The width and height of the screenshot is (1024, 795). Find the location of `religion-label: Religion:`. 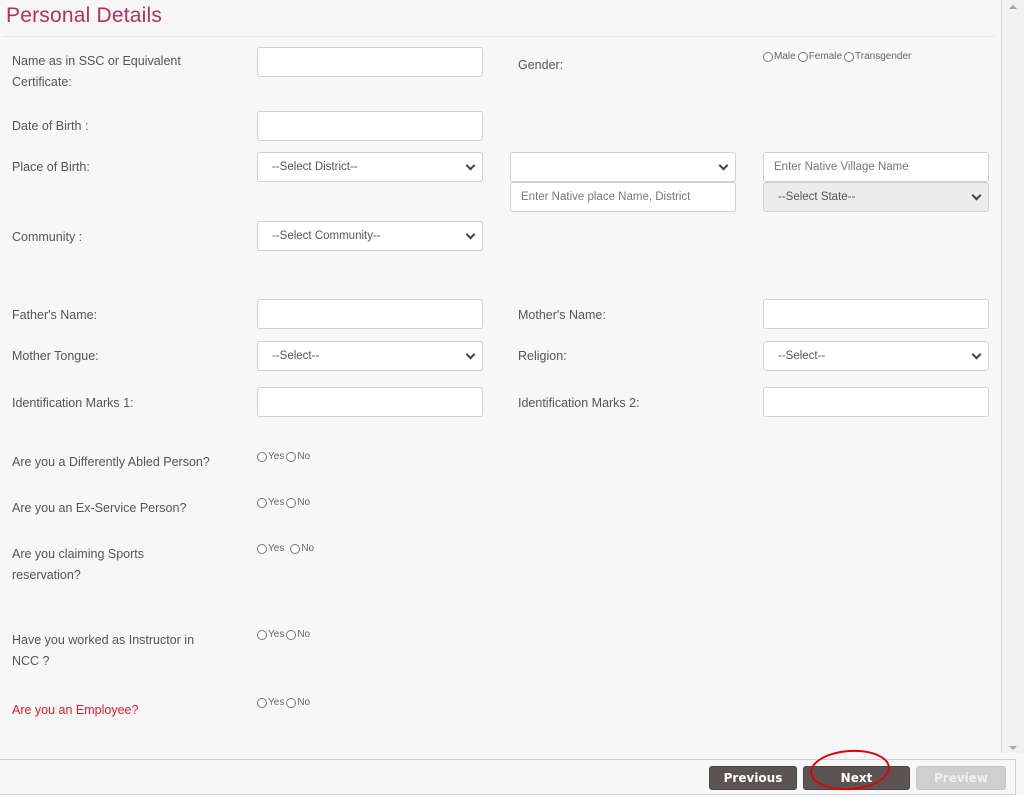

religion-label: Religion: is located at coordinates (542, 356).